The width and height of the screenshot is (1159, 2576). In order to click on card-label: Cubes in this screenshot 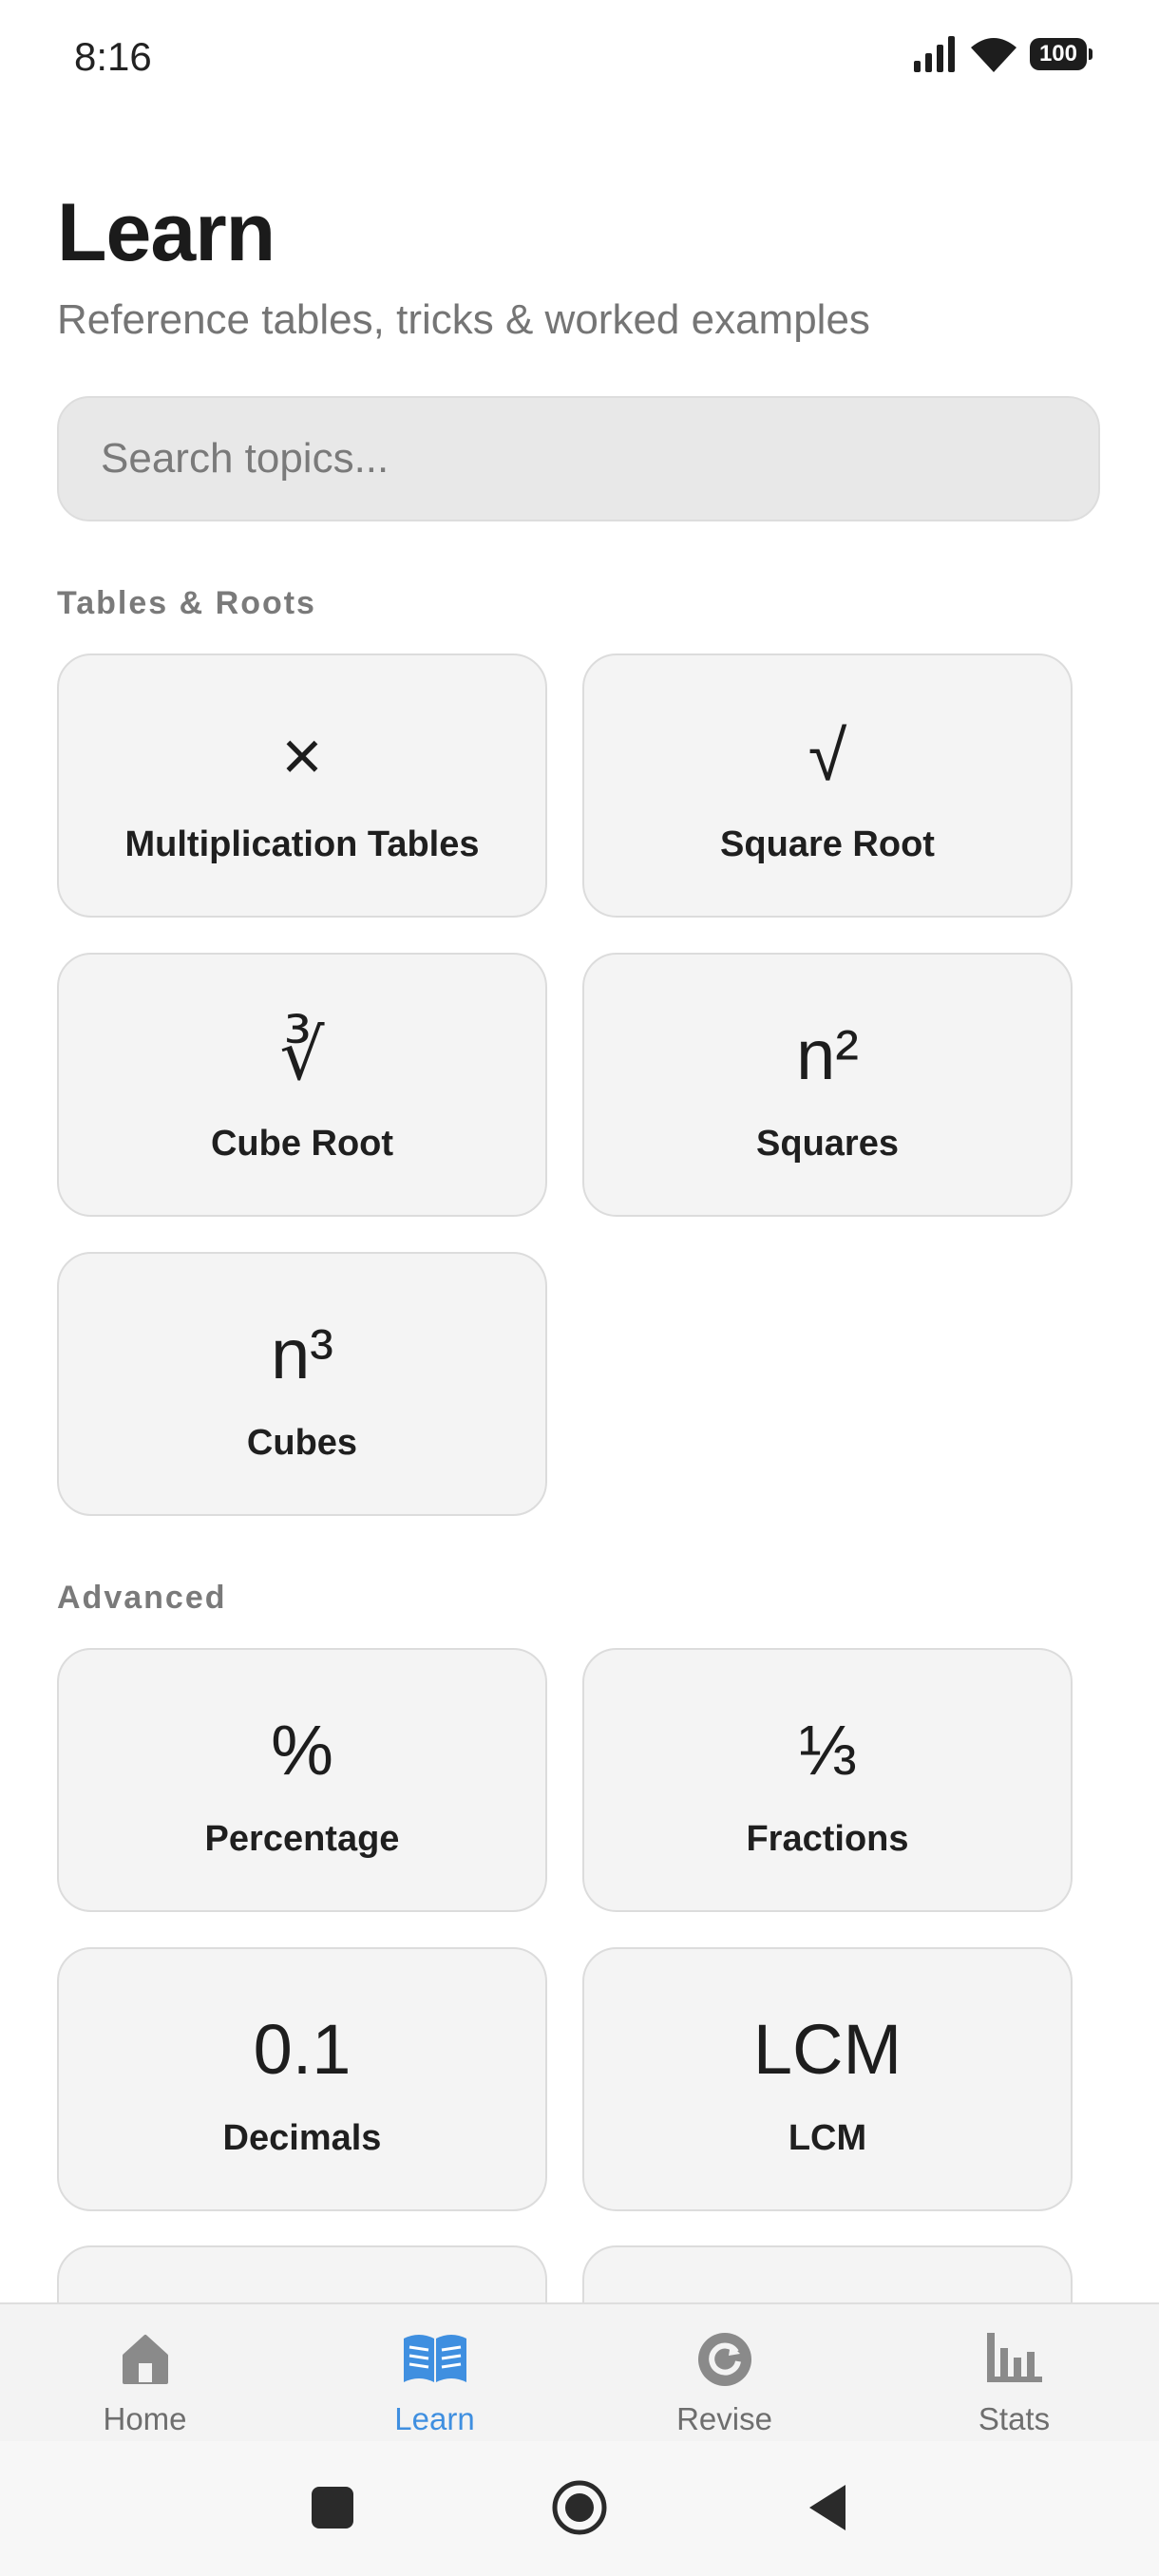, I will do `click(302, 1443)`.